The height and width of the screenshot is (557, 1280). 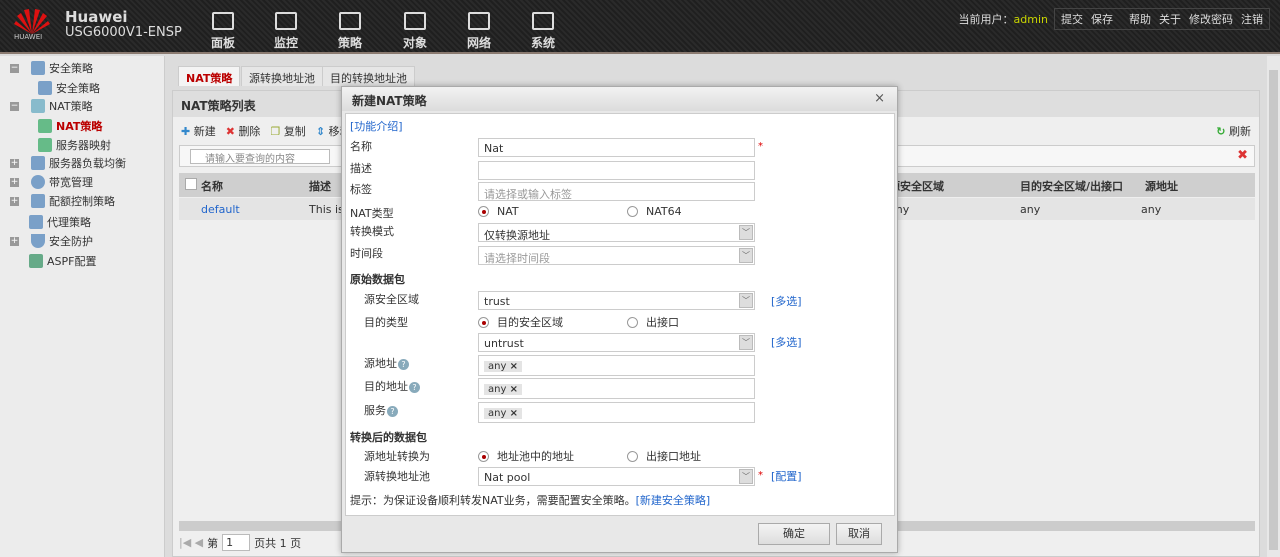 I want to click on page-input: 1, so click(x=236, y=542).